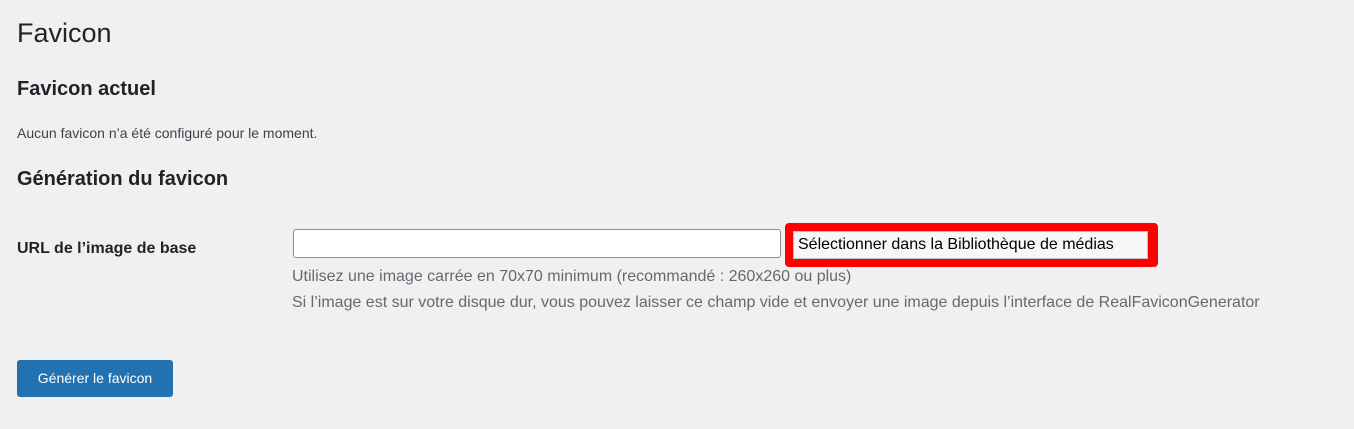  What do you see at coordinates (123, 179) in the screenshot?
I see `favicon-generation-heading: Génération du favicon` at bounding box center [123, 179].